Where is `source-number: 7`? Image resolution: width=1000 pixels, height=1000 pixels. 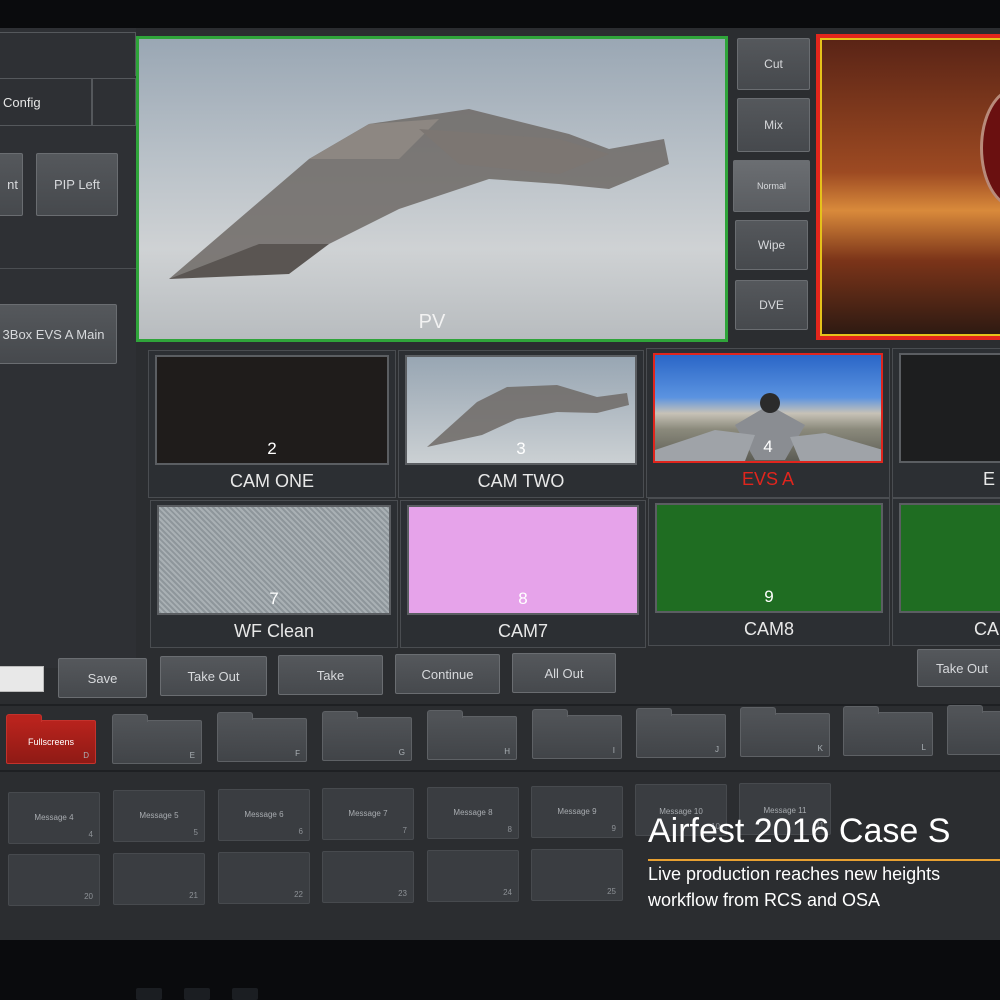 source-number: 7 is located at coordinates (274, 598).